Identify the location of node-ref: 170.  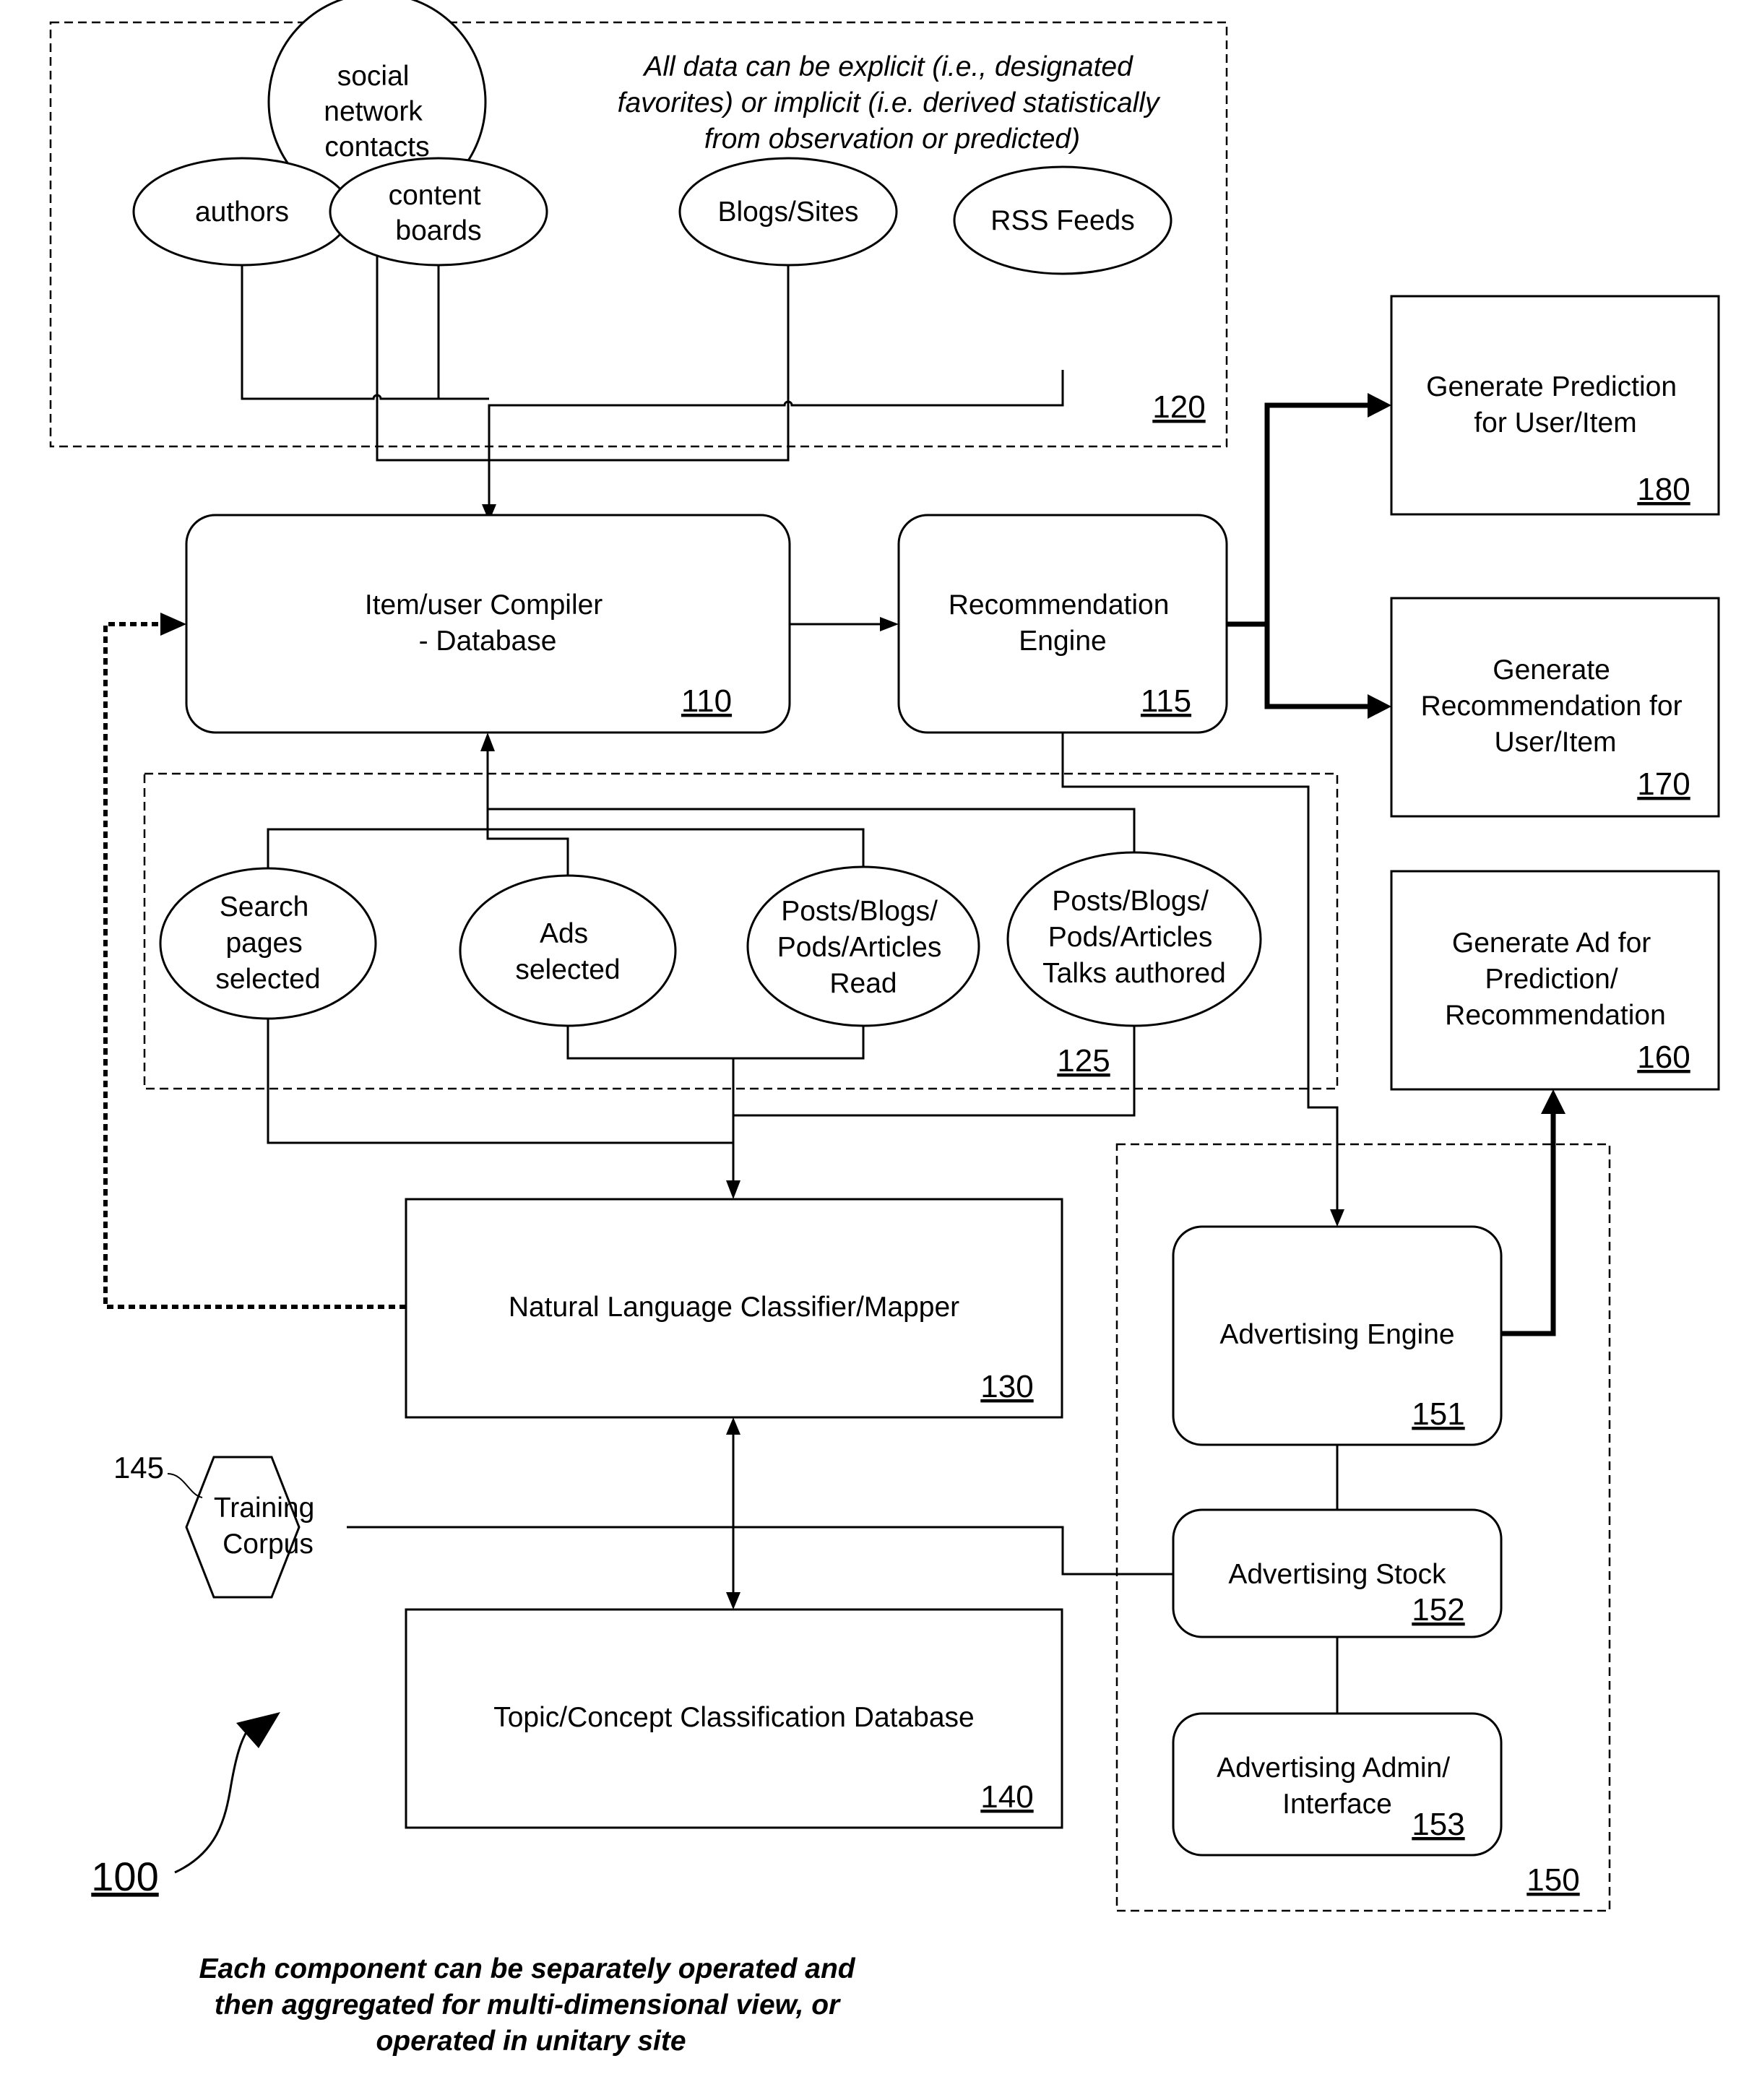
(1664, 784).